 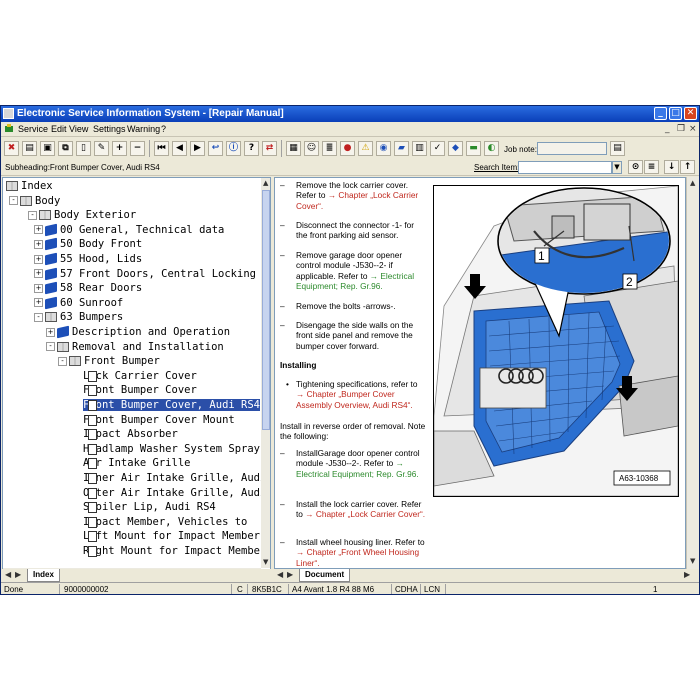 I want to click on tree-node: +55 Hood, Lids, so click(x=88, y=259).